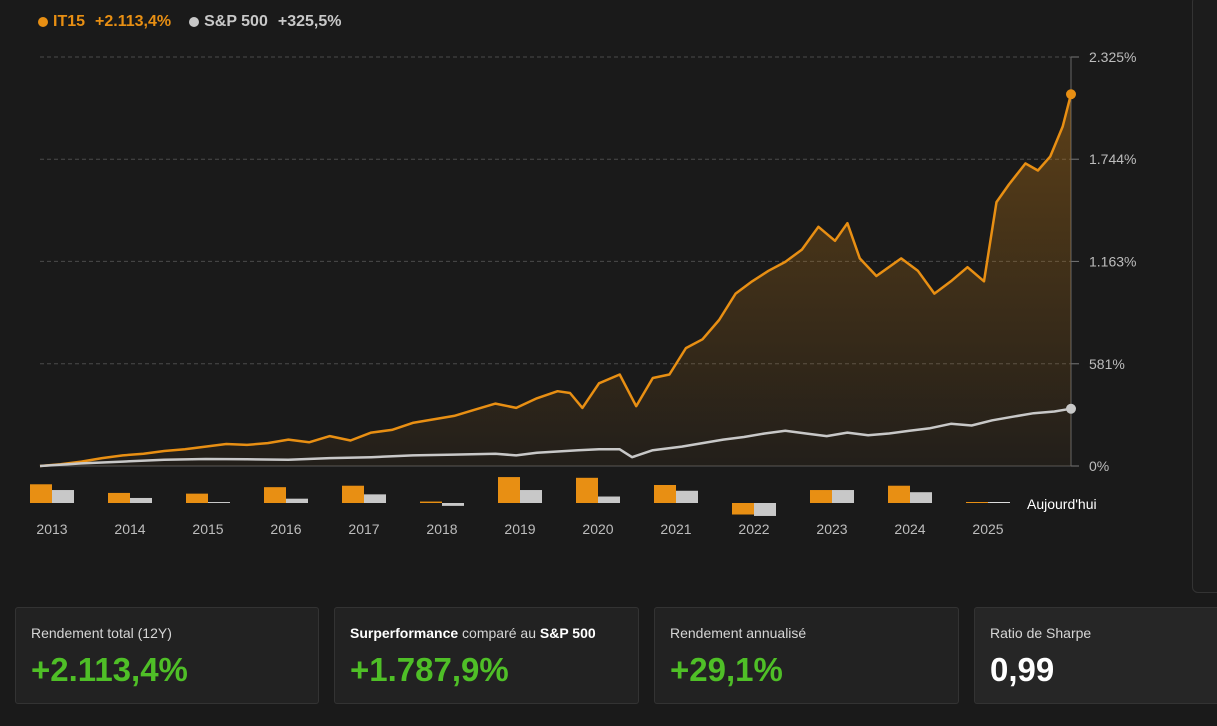 Image resolution: width=1217 pixels, height=726 pixels. What do you see at coordinates (909, 529) in the screenshot?
I see `year-label: 2024` at bounding box center [909, 529].